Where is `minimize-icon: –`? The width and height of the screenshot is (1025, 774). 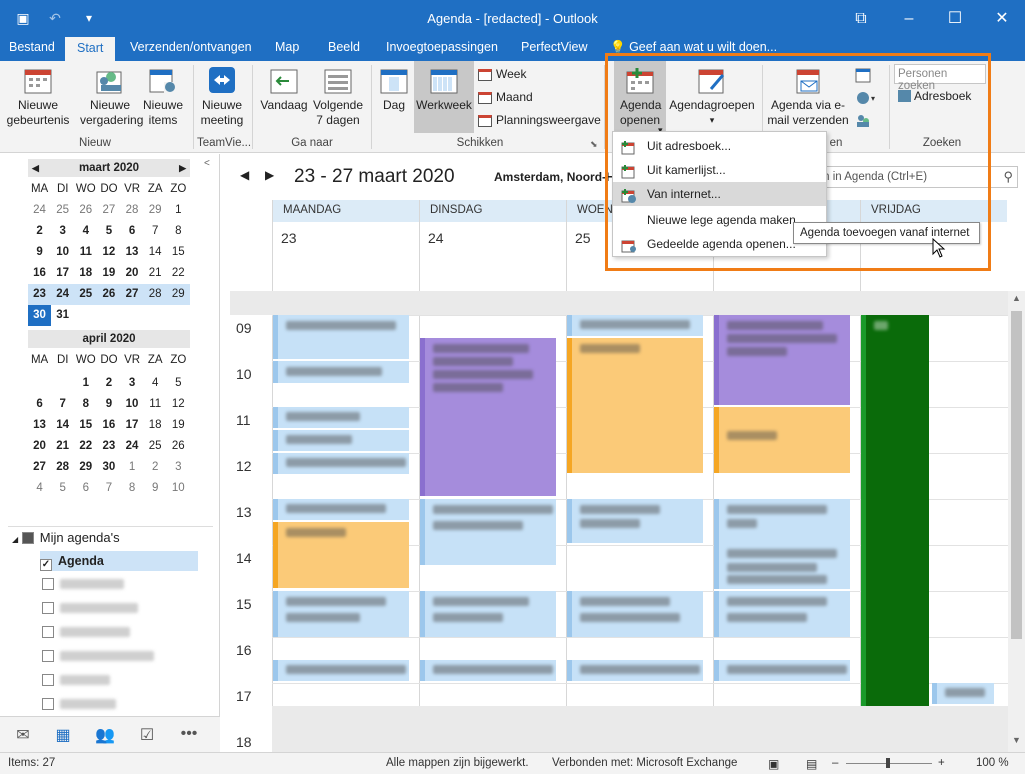 minimize-icon: – is located at coordinates (909, 18).